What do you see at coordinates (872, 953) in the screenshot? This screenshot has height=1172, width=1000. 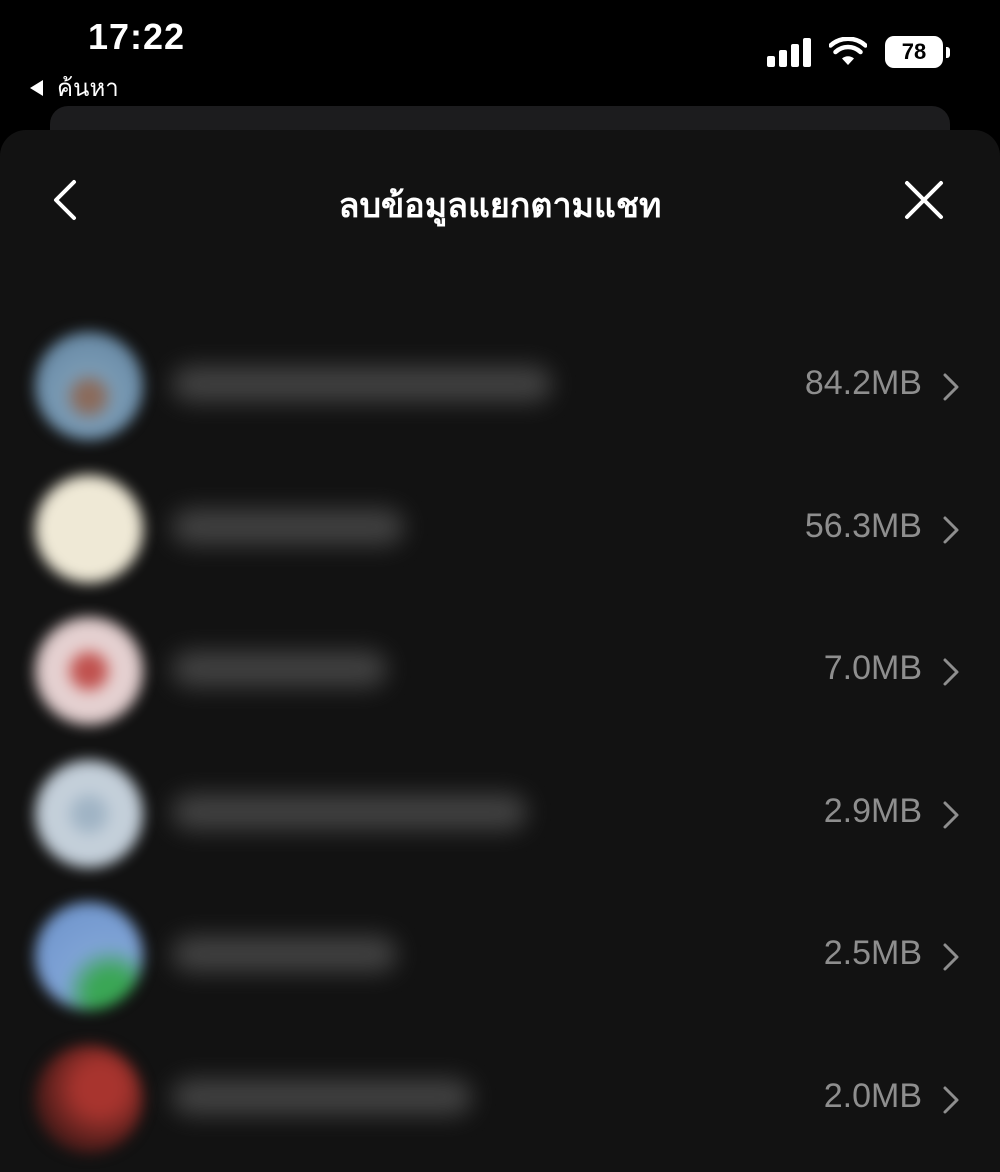 I see `chat-size: 2.5MB` at bounding box center [872, 953].